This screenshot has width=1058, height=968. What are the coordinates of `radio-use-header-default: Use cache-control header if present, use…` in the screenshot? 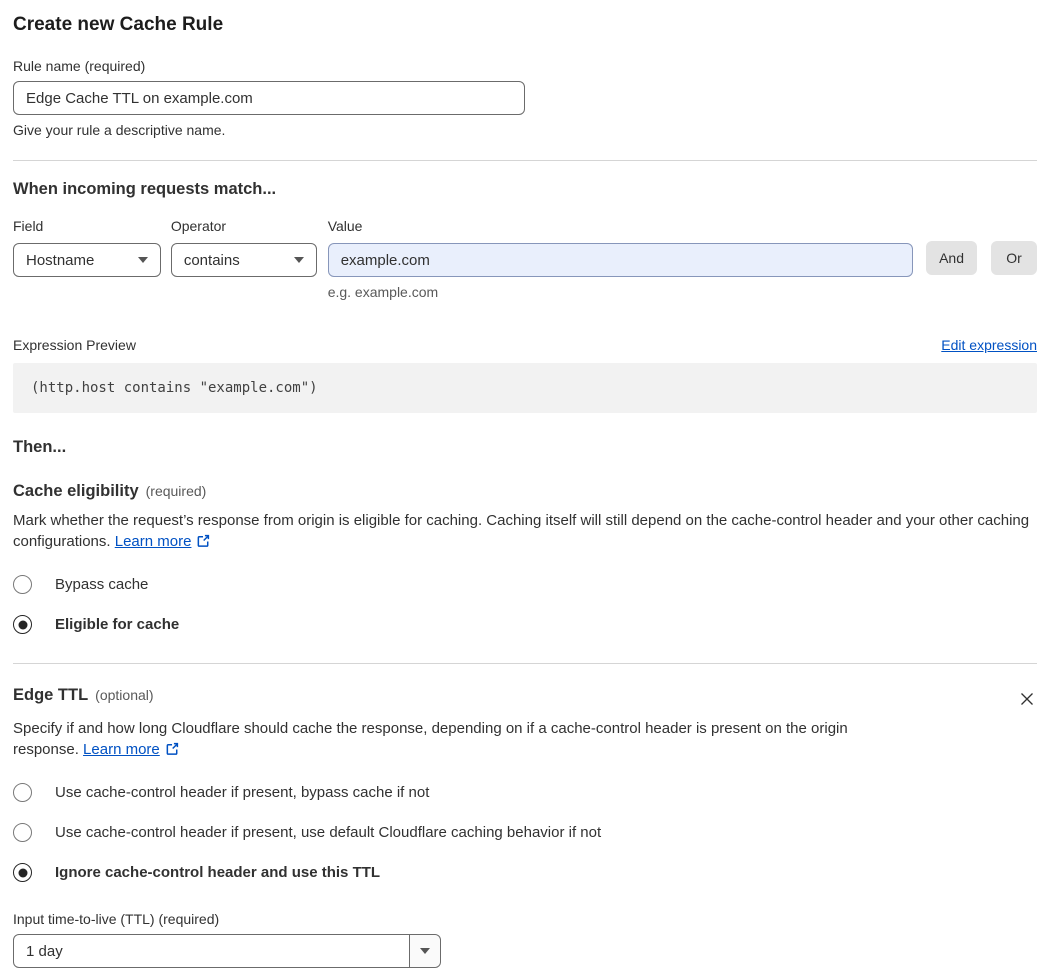 It's located at (525, 832).